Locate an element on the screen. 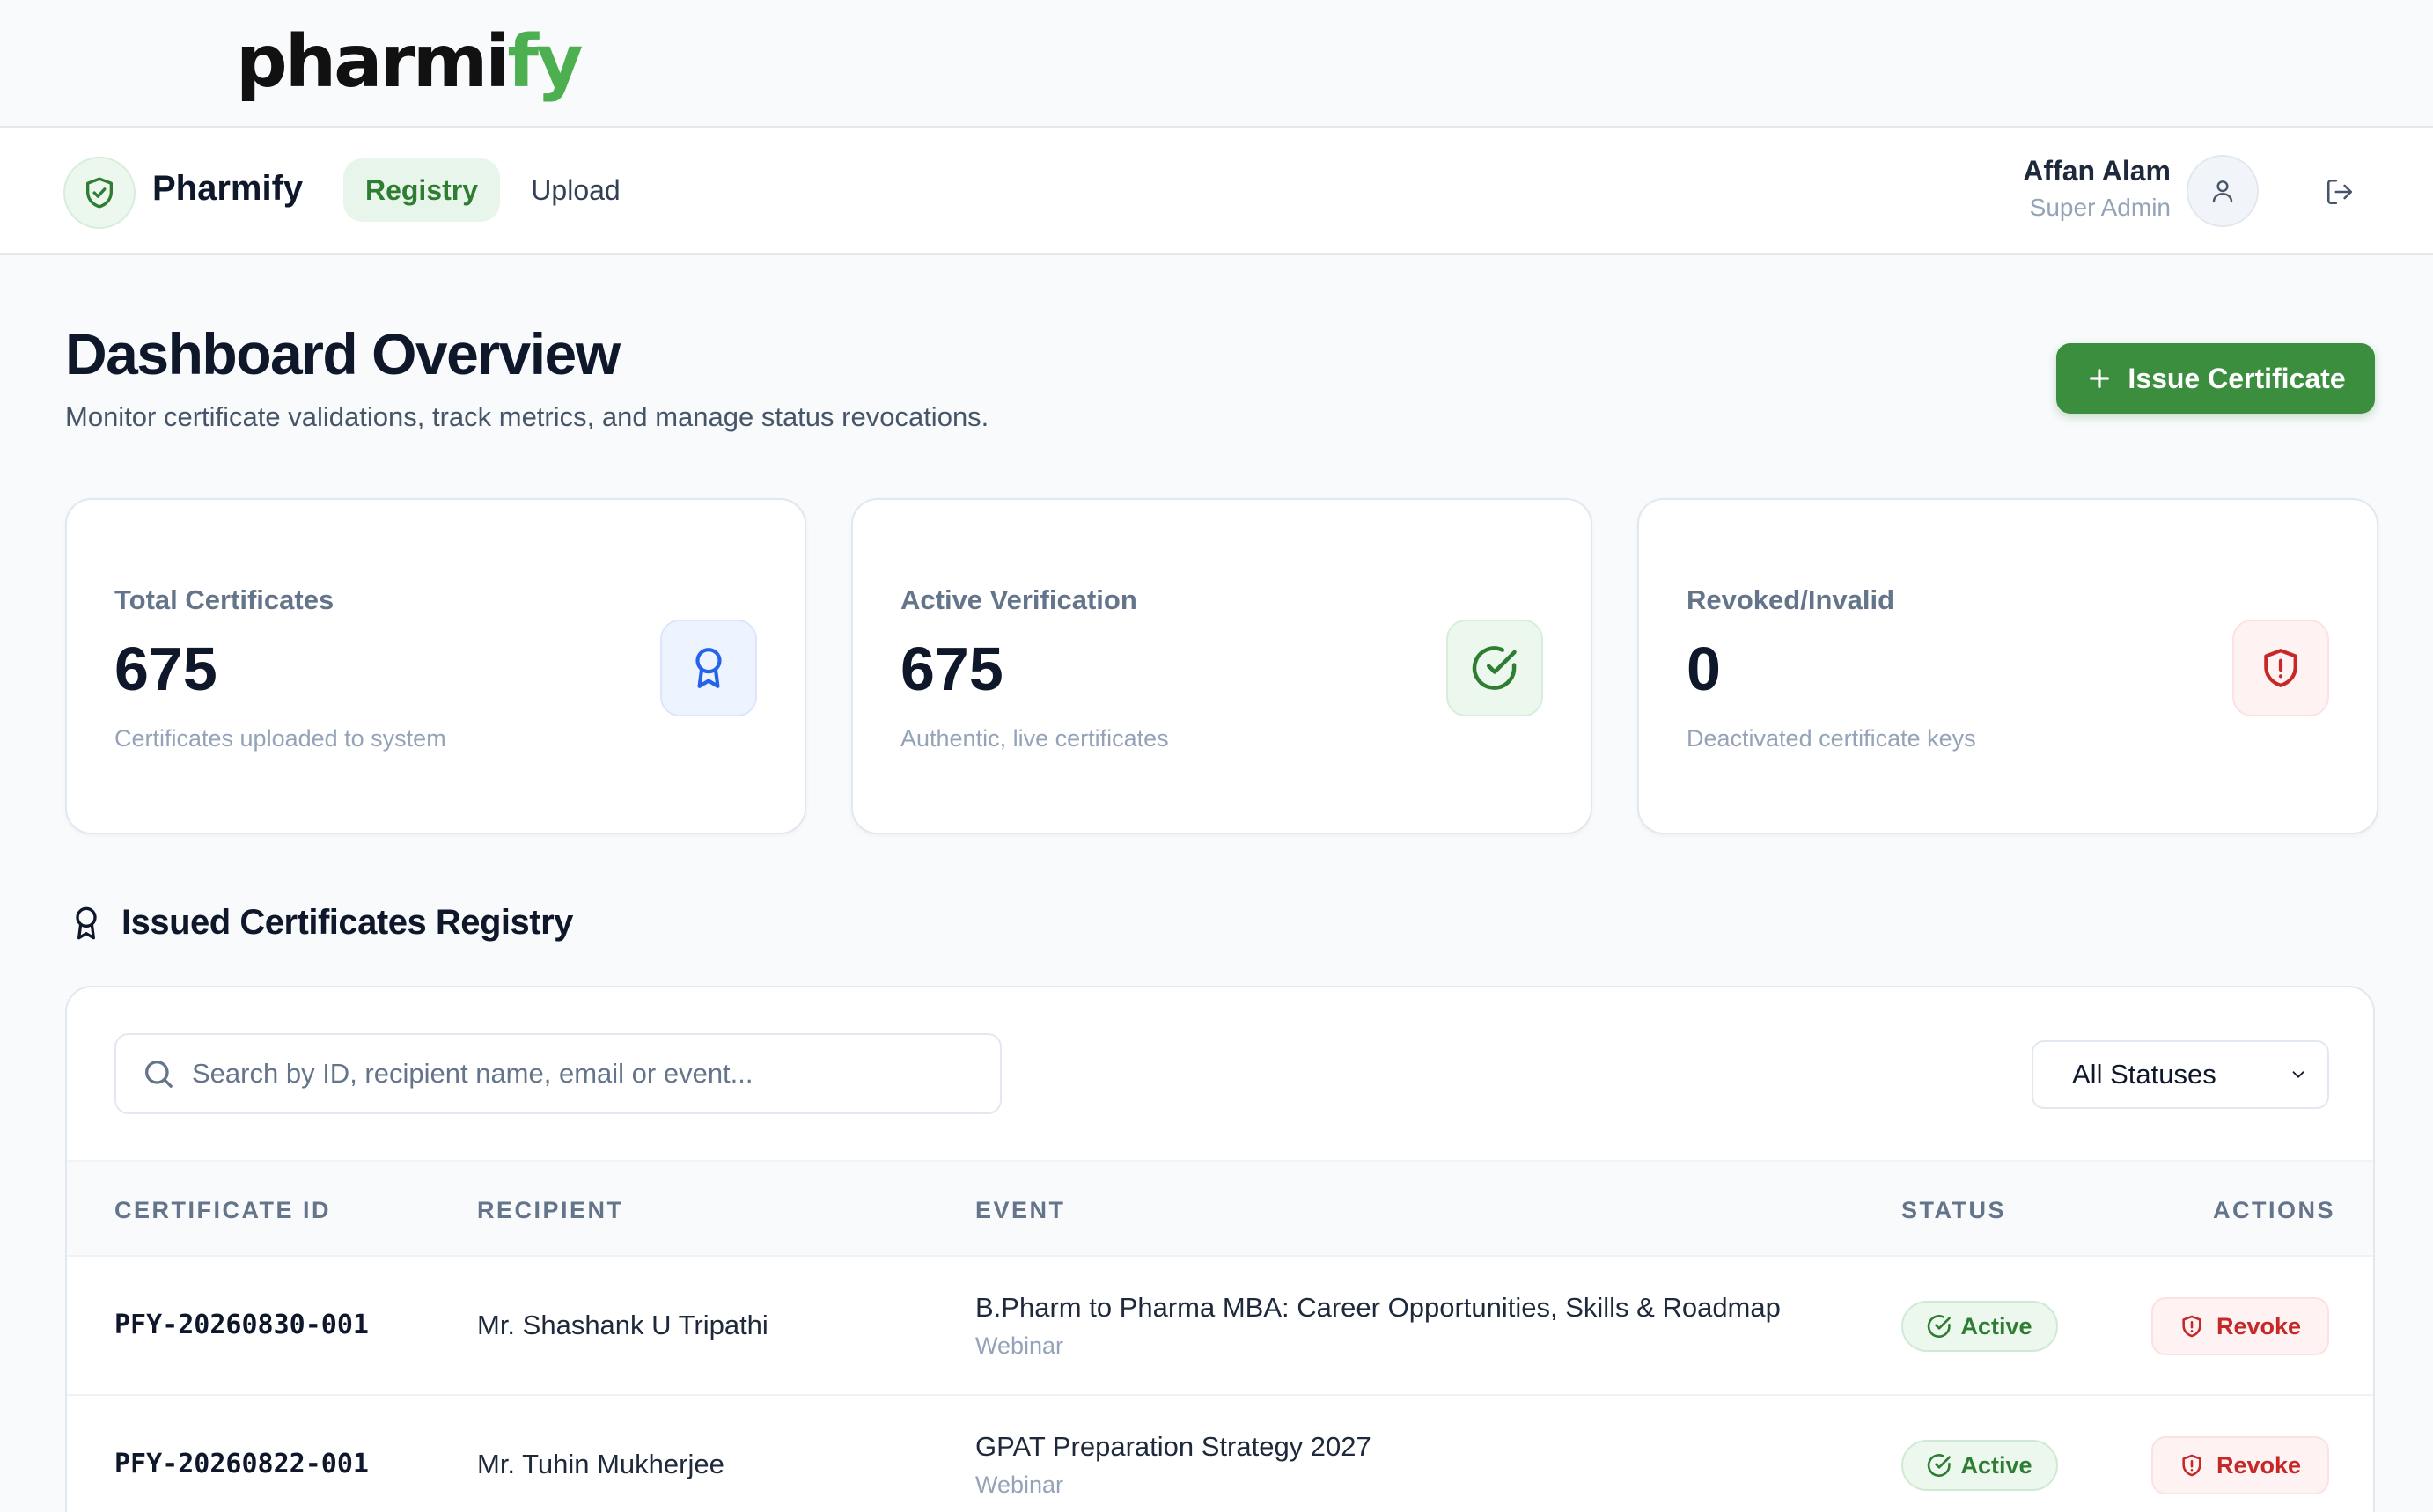 This screenshot has width=2433, height=1512. brand-bar: pharmify is located at coordinates (1216, 64).